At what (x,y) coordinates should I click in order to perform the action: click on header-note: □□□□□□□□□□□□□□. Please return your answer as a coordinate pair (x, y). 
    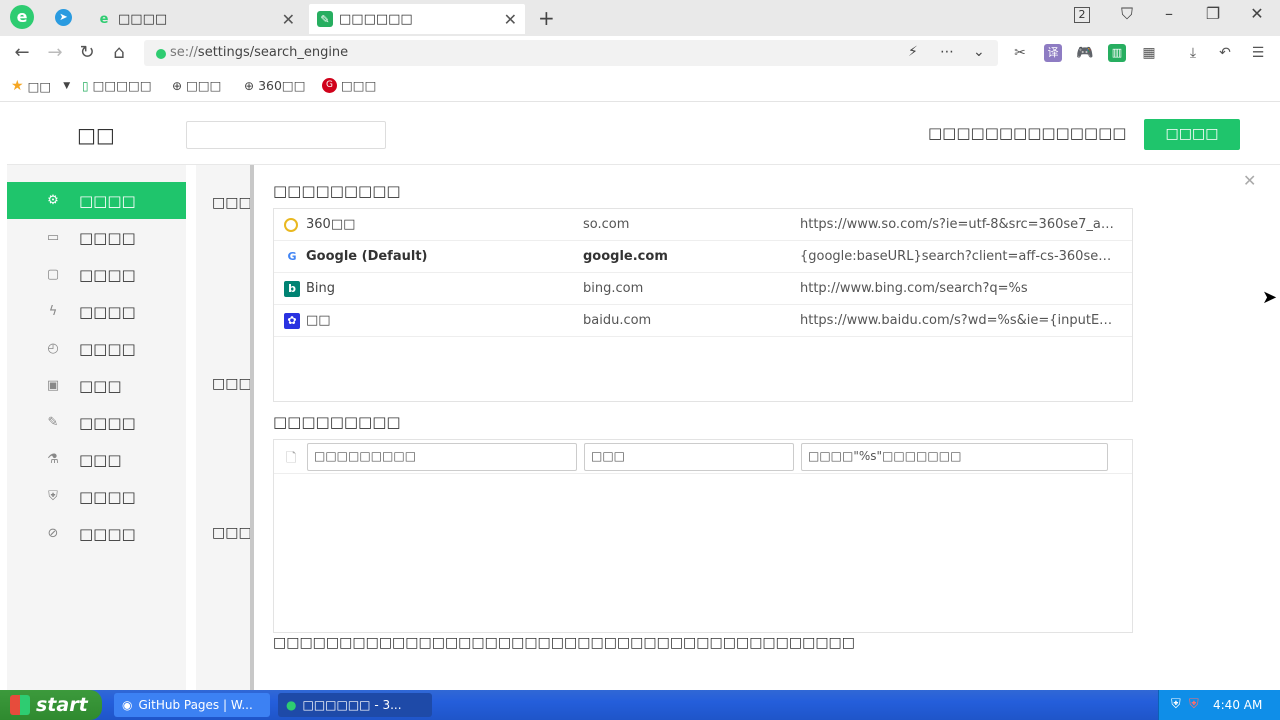
    Looking at the image, I should click on (1027, 133).